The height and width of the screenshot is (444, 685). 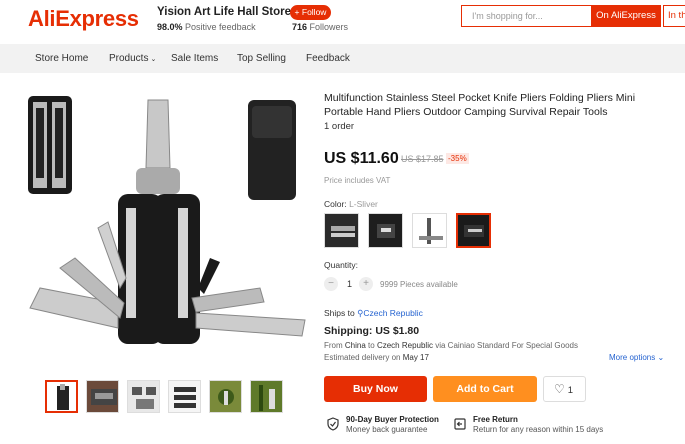 I want to click on return-icon, so click(x=460, y=424).